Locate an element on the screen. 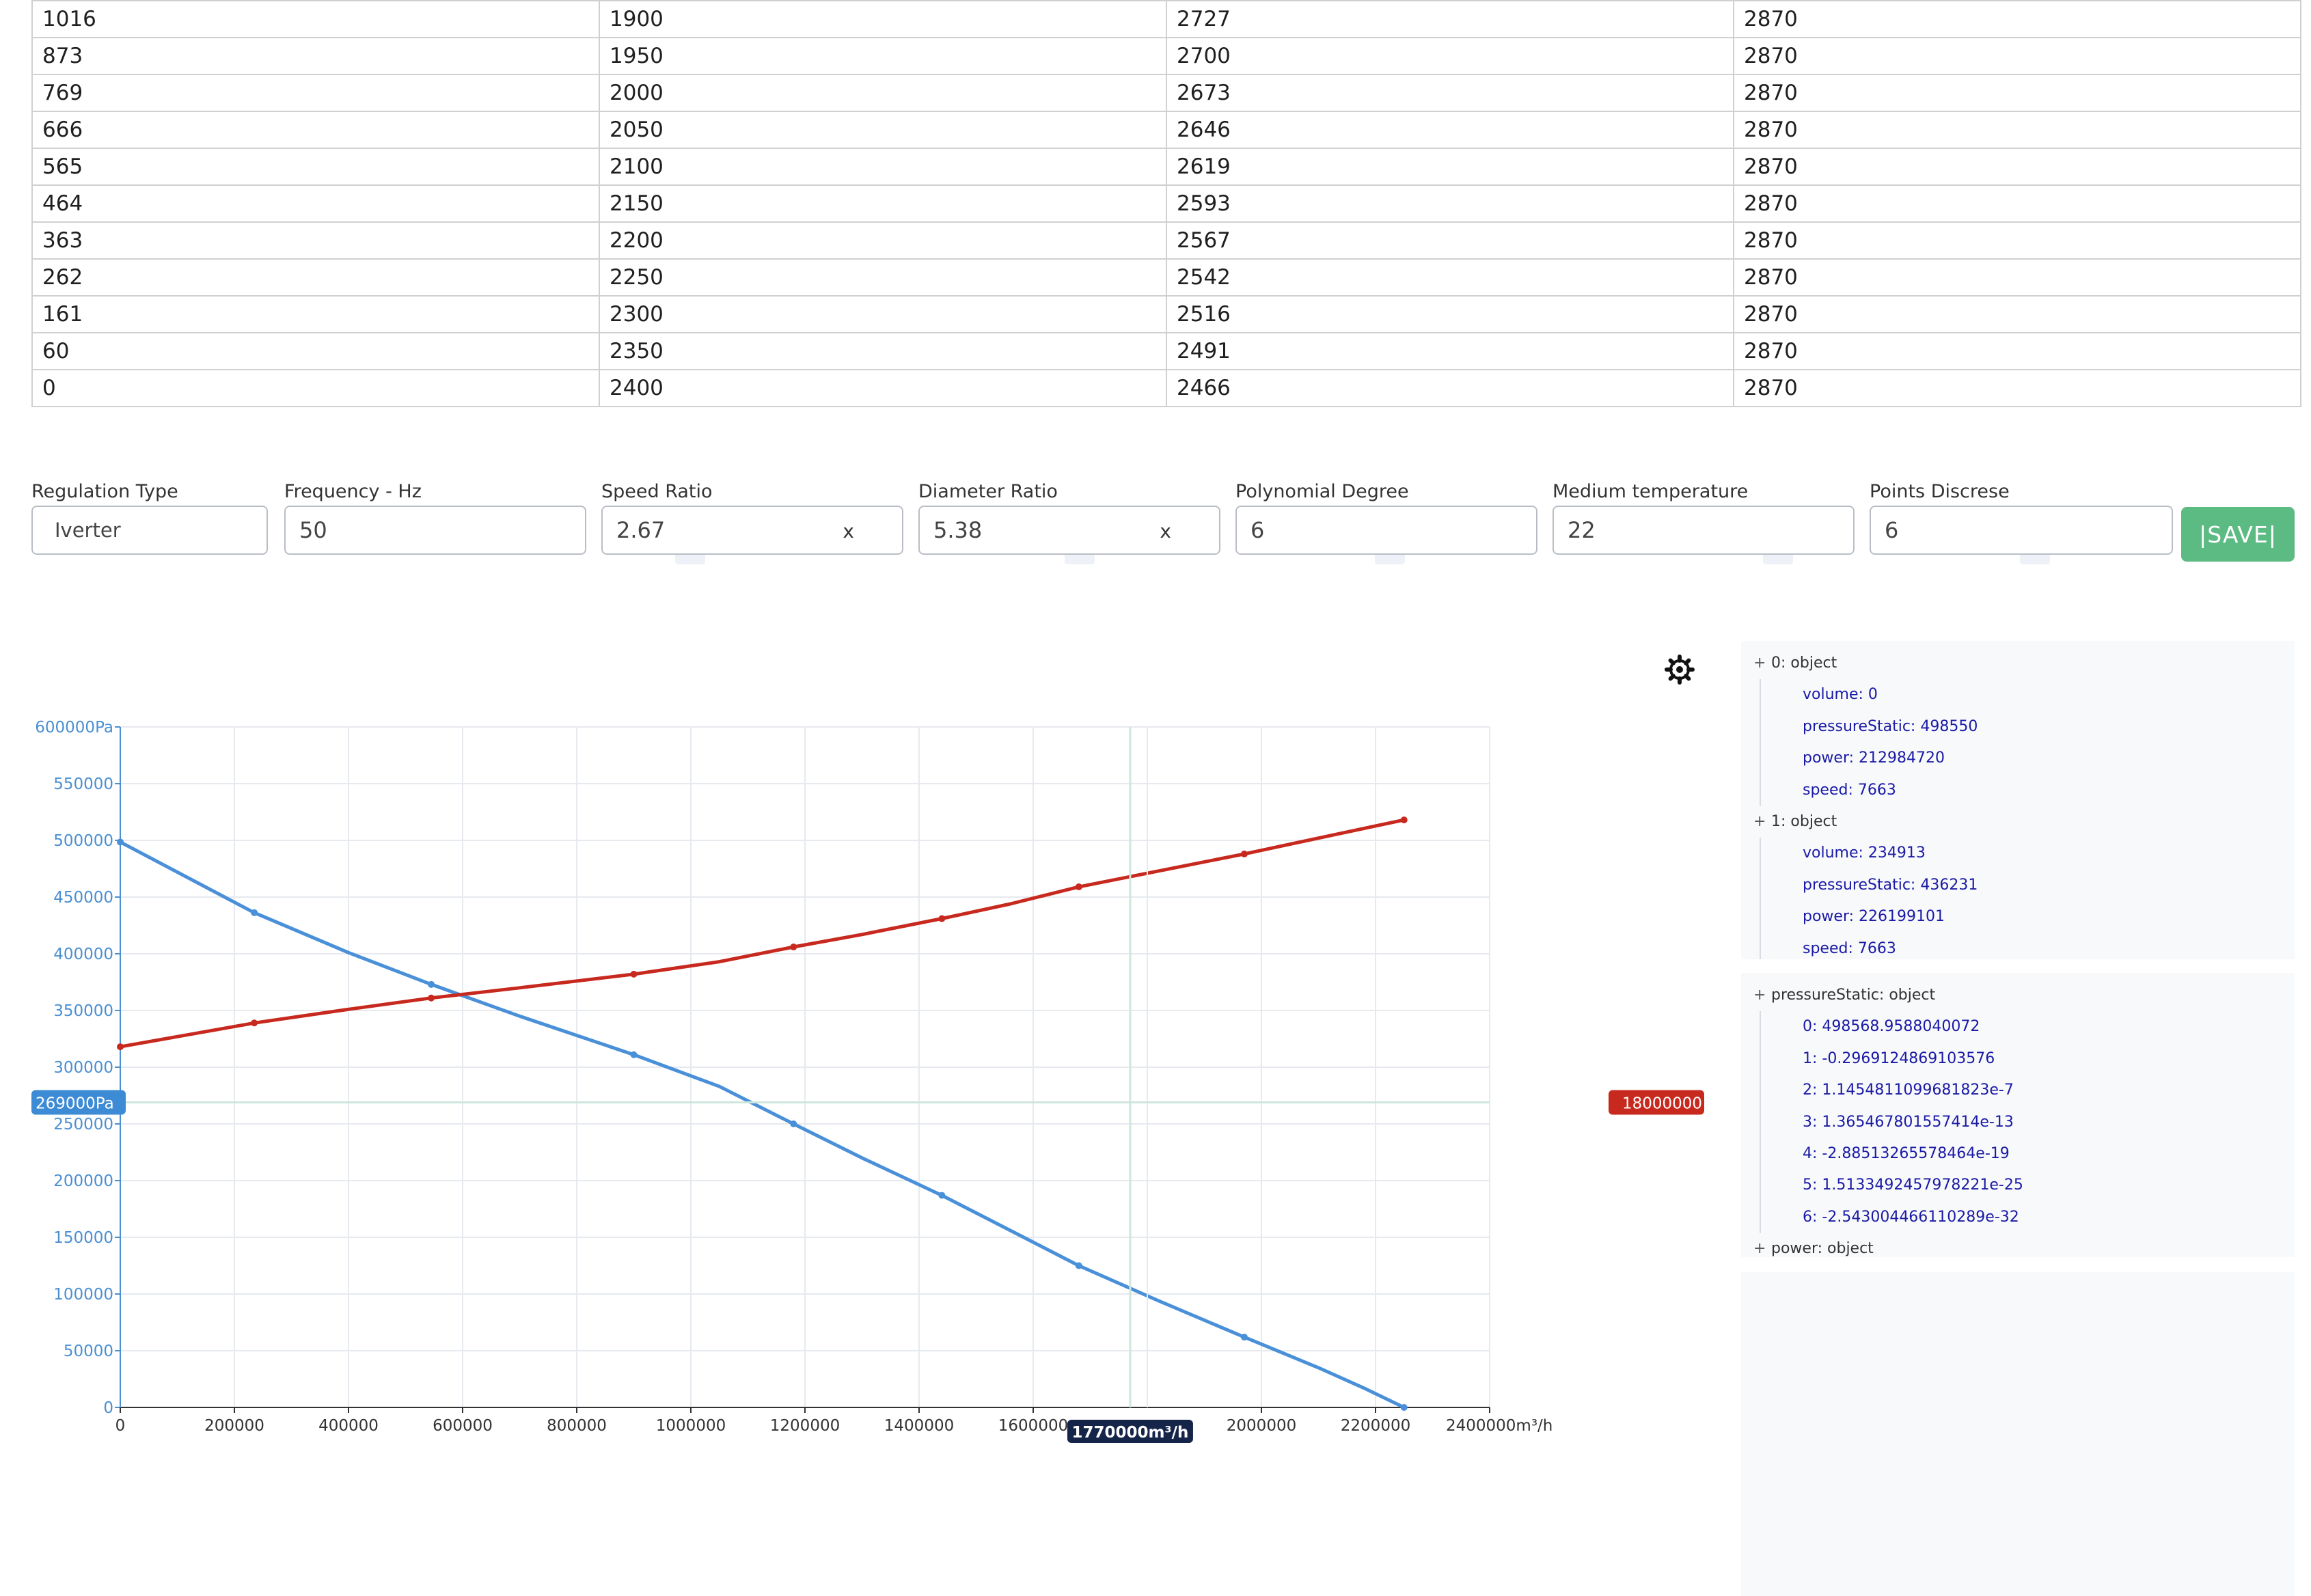  regulation-type-select: Iverter is located at coordinates (149, 530).